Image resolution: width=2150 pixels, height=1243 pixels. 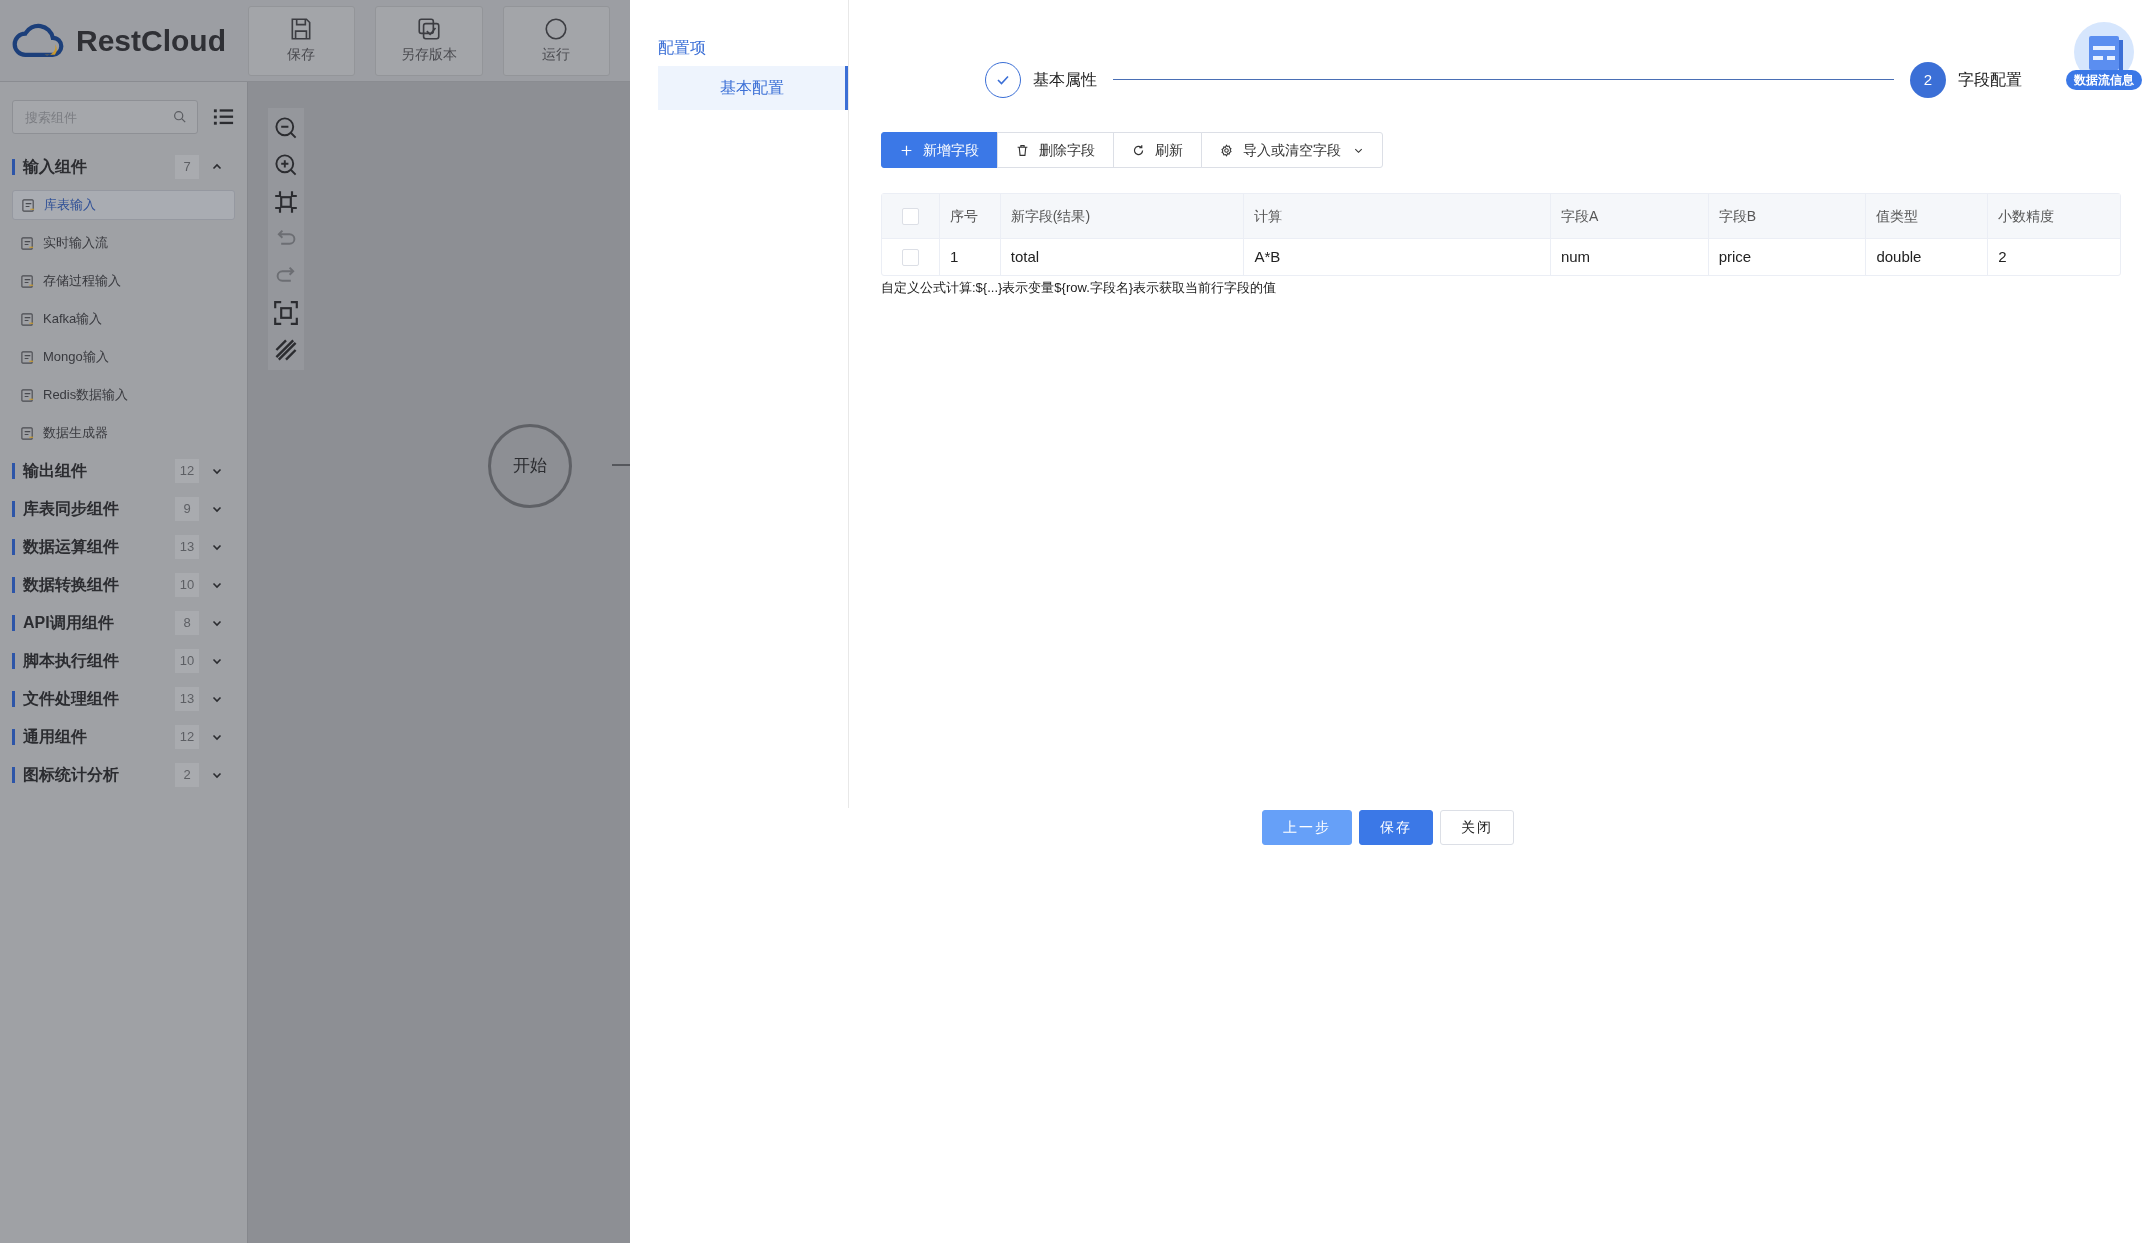 I want to click on group-title: 脚本执行组件, so click(x=99, y=661).